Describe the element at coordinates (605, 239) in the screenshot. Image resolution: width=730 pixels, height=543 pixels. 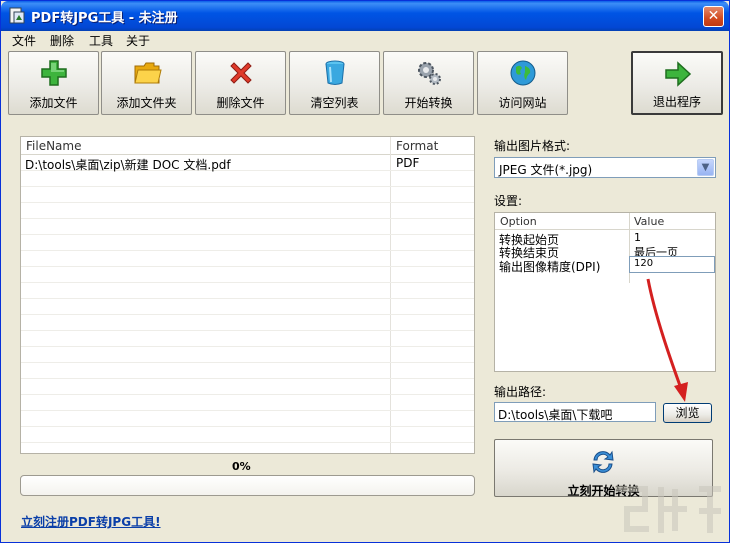
I see `settings-row-start-page: 转换起始页 1` at that location.